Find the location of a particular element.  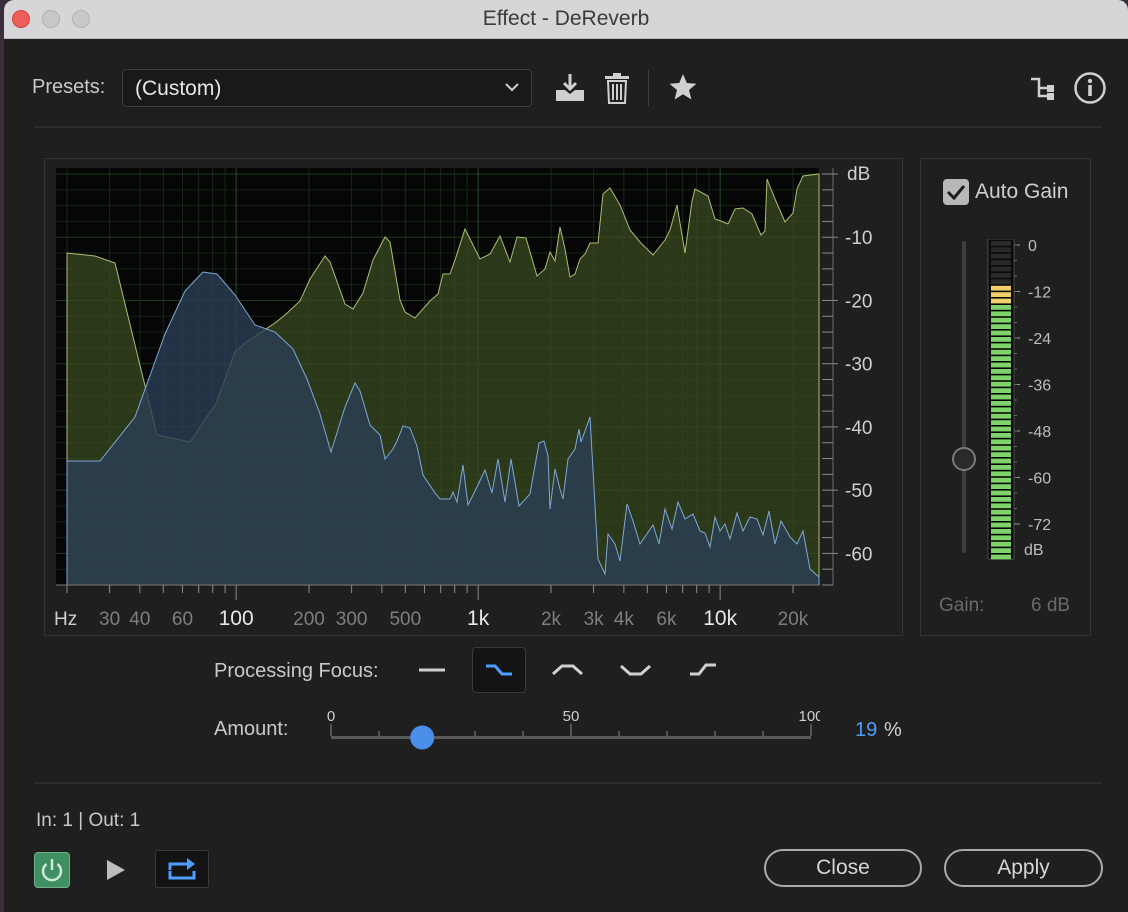

presets-dropdown: (Custom) is located at coordinates (327, 88).